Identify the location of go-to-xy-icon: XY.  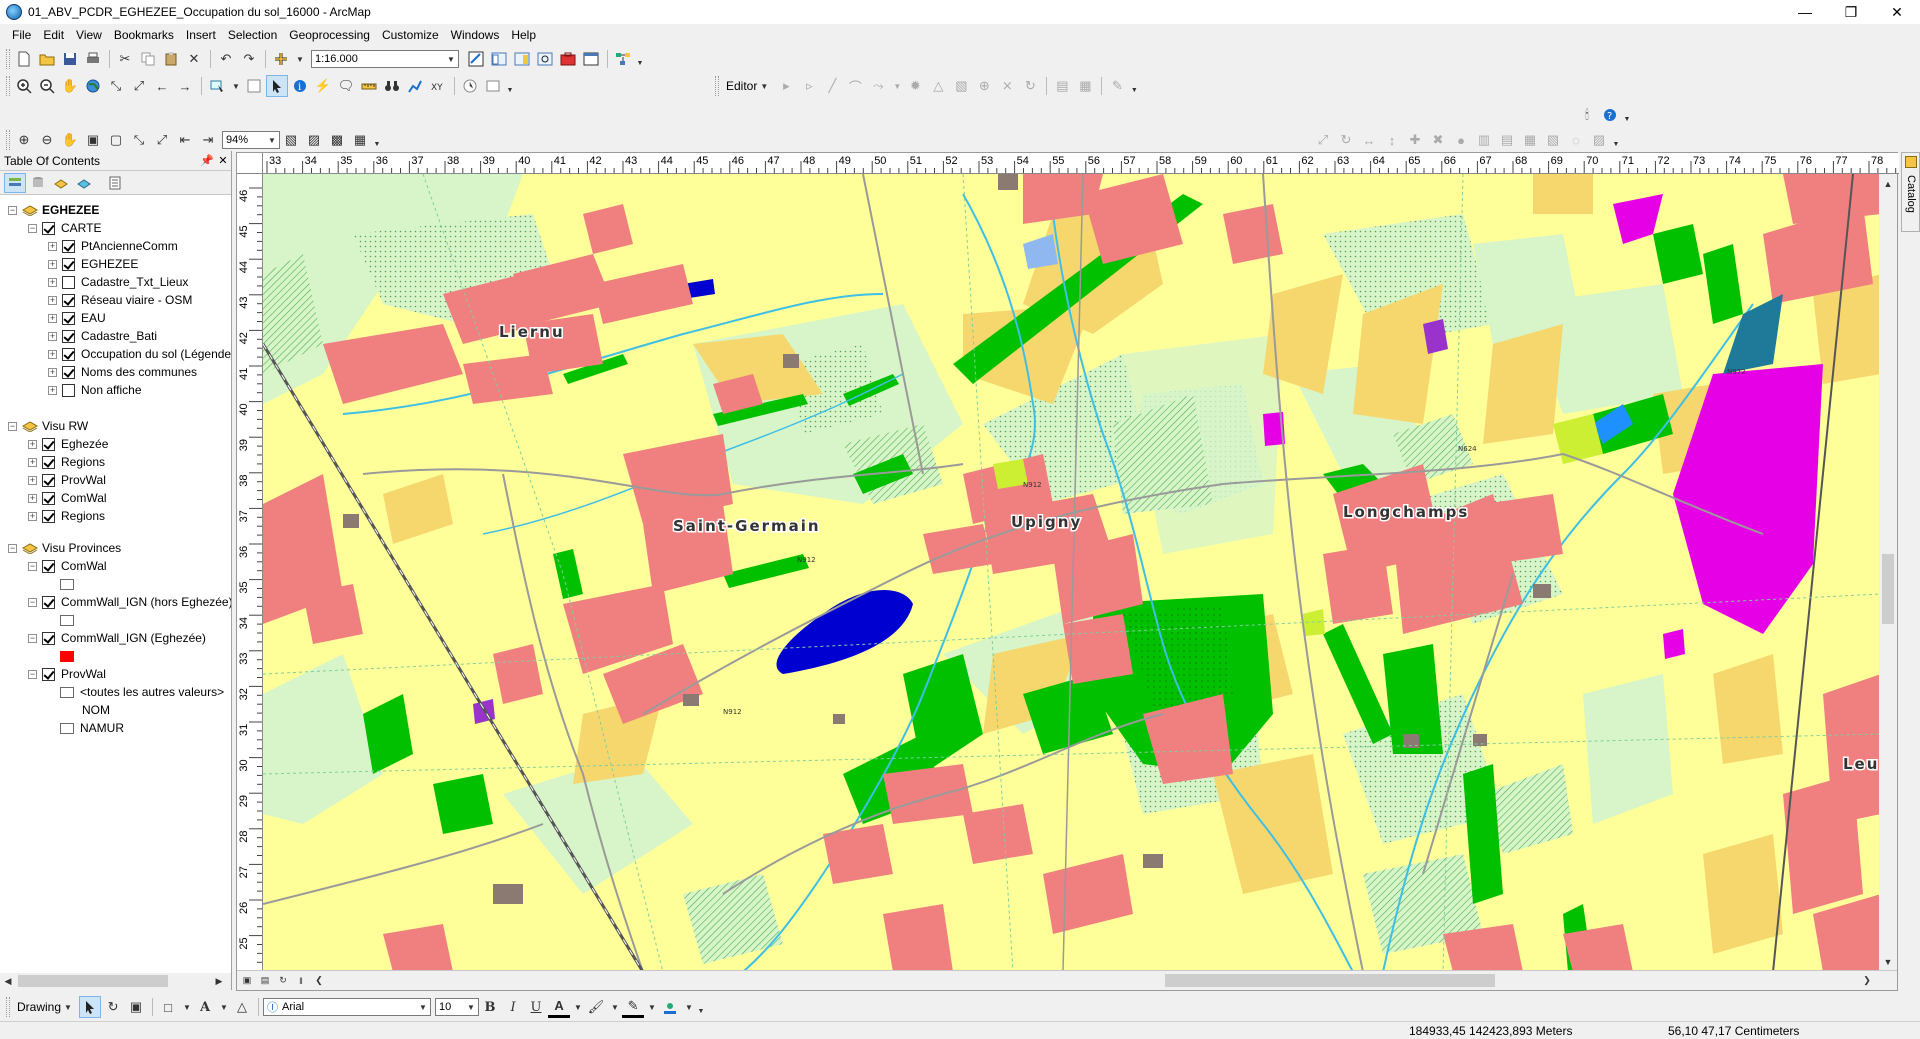
(438, 86).